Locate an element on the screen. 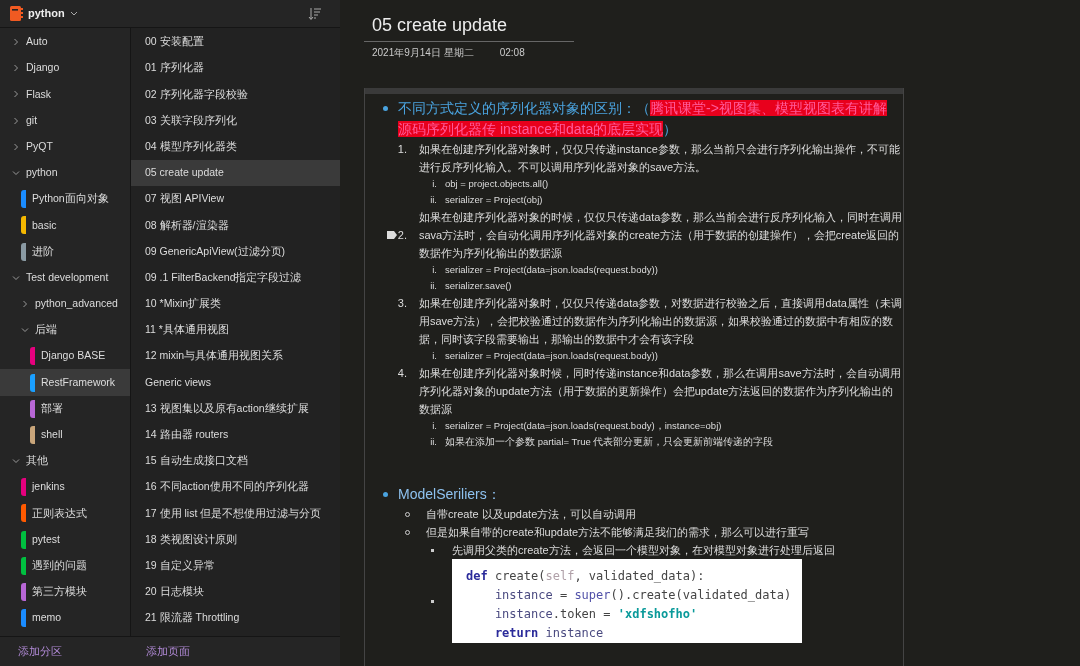 The image size is (1080, 666). page-item: 14 路由器 routers is located at coordinates (235, 434).